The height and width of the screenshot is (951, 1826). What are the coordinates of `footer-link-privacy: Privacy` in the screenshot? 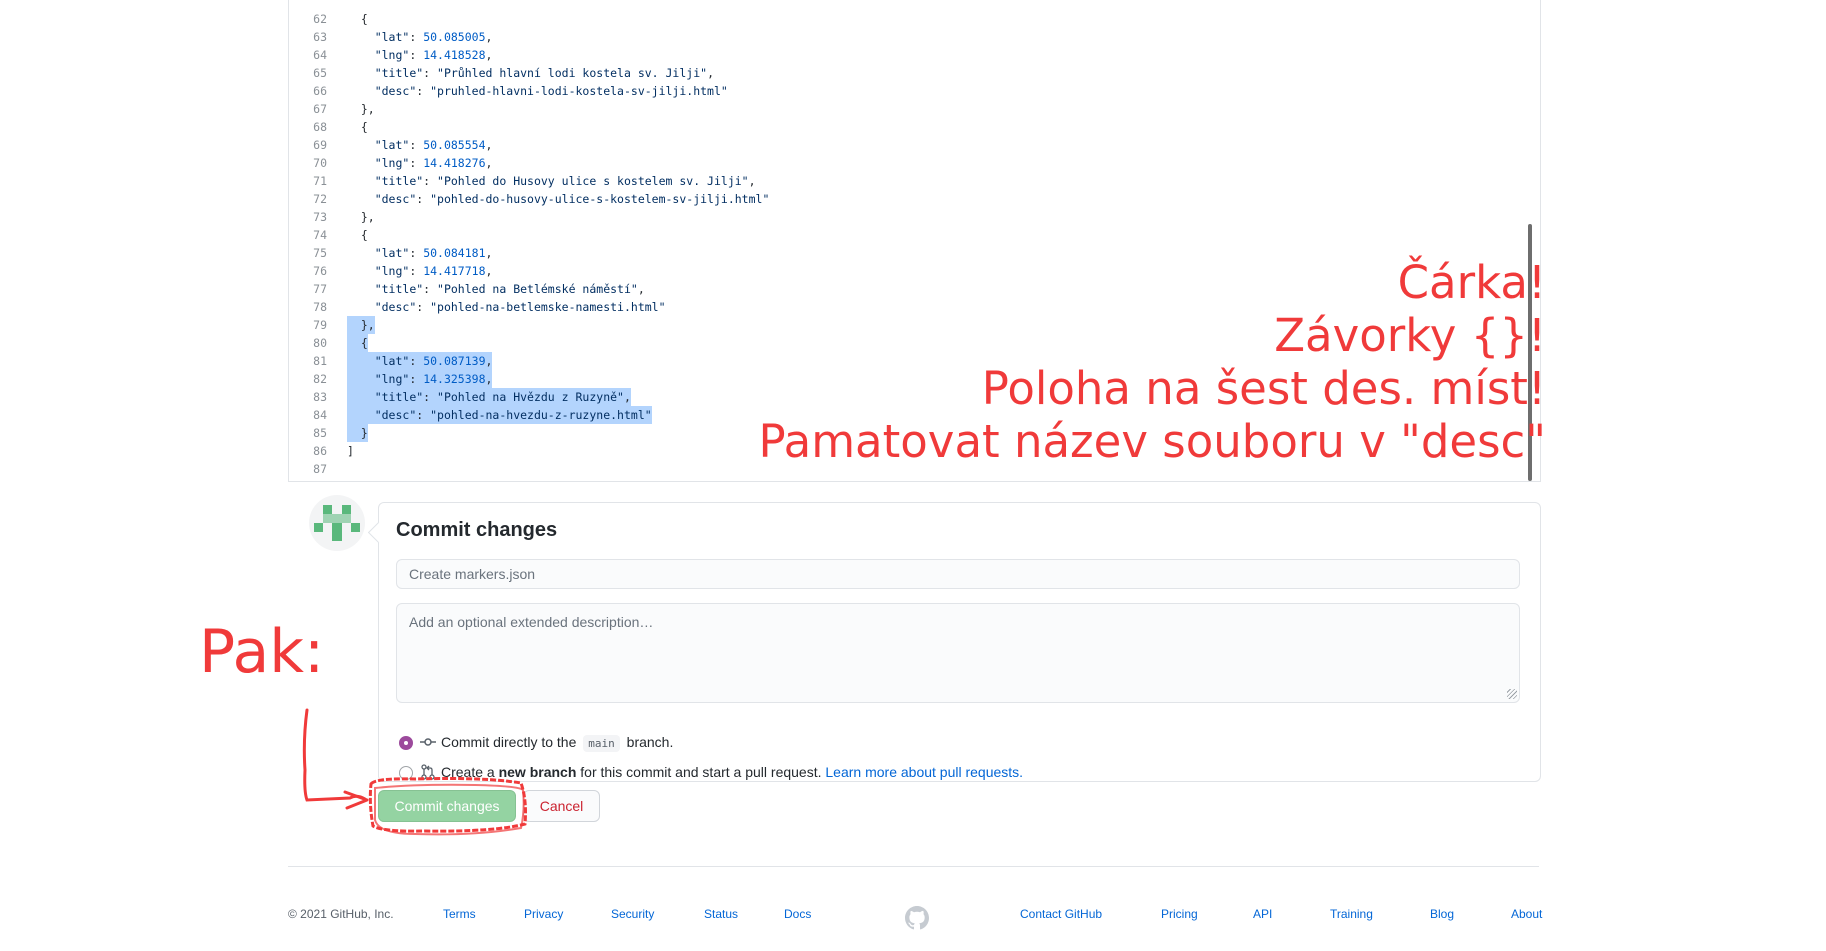 It's located at (543, 914).